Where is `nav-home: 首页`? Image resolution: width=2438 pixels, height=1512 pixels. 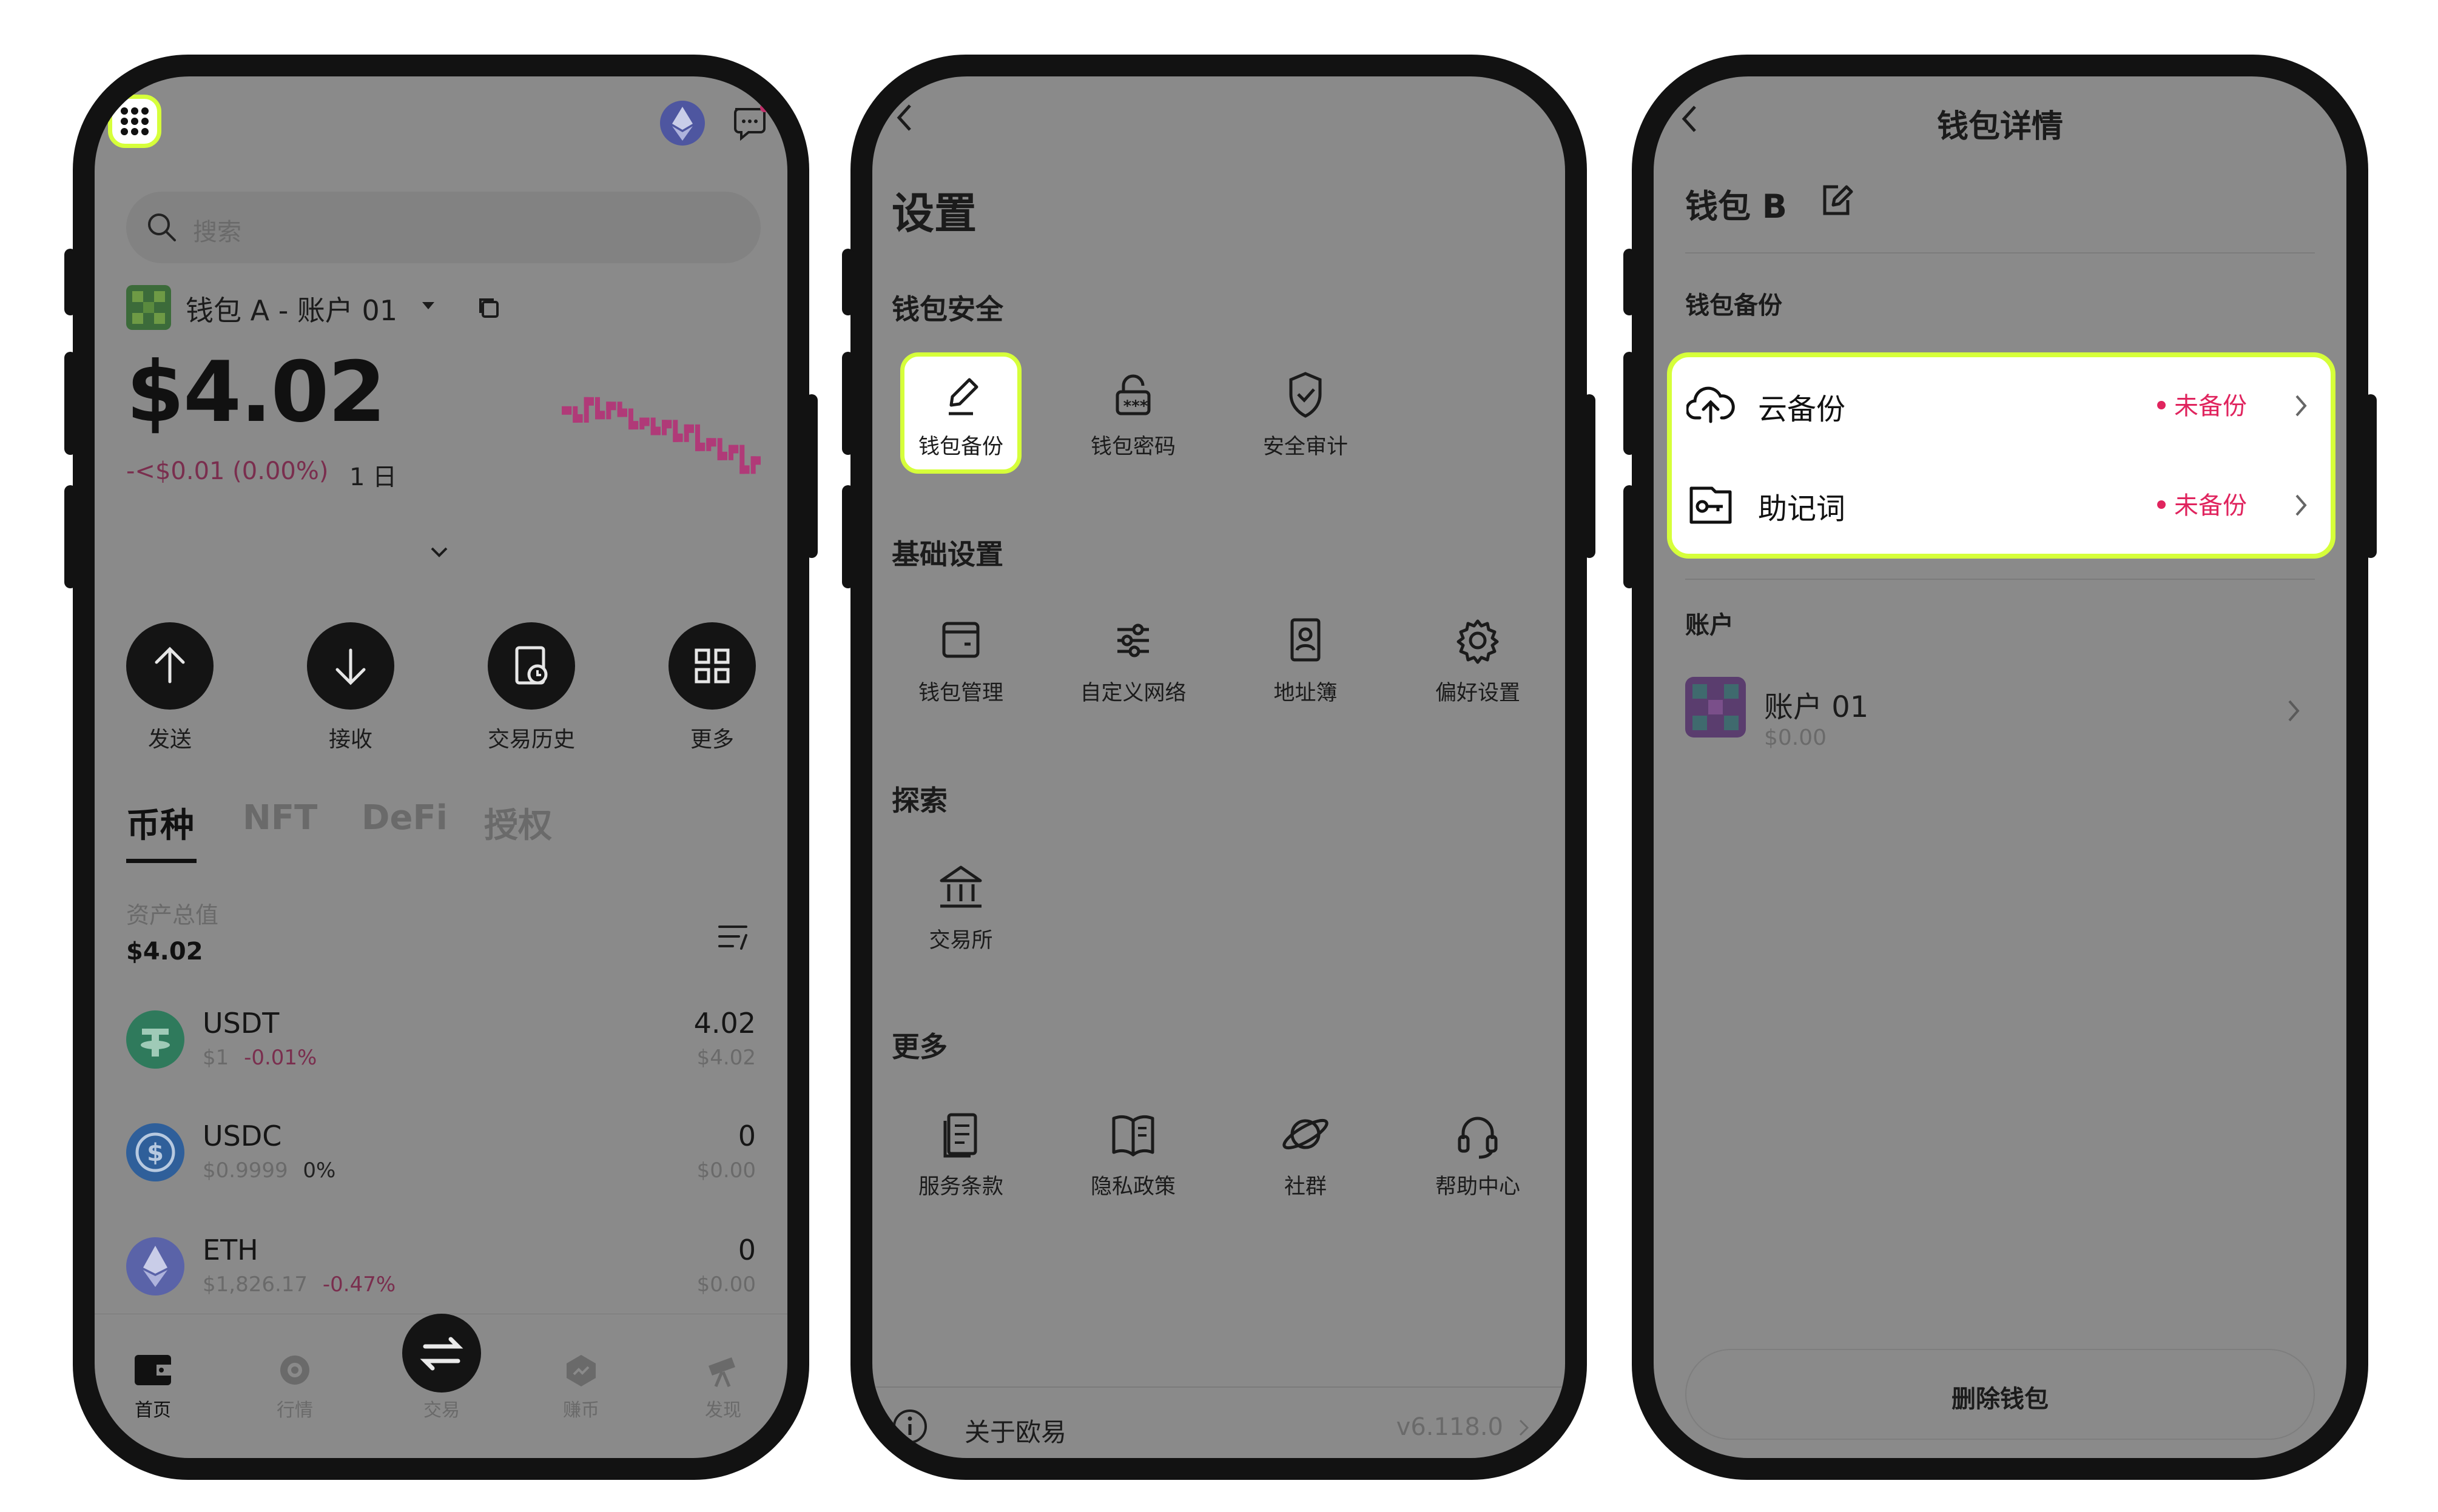
nav-home: 首页 is located at coordinates (153, 1408).